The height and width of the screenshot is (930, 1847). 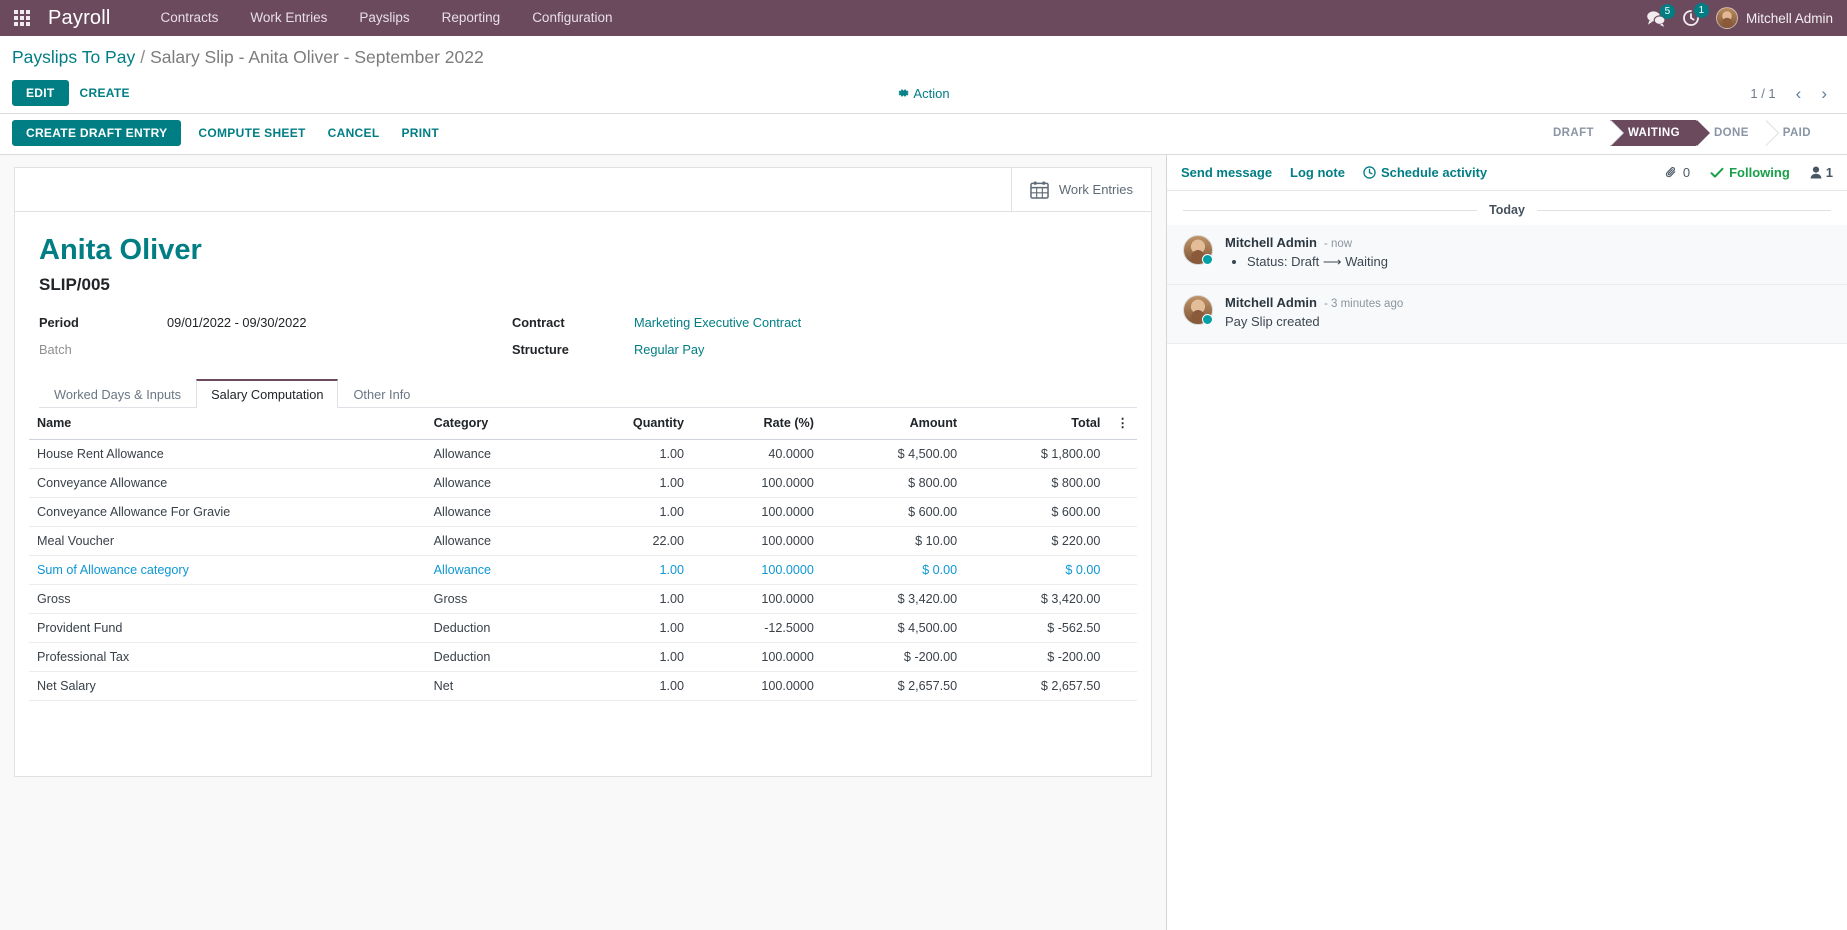 What do you see at coordinates (757, 628) in the screenshot?
I see `row-rate: -12.5000` at bounding box center [757, 628].